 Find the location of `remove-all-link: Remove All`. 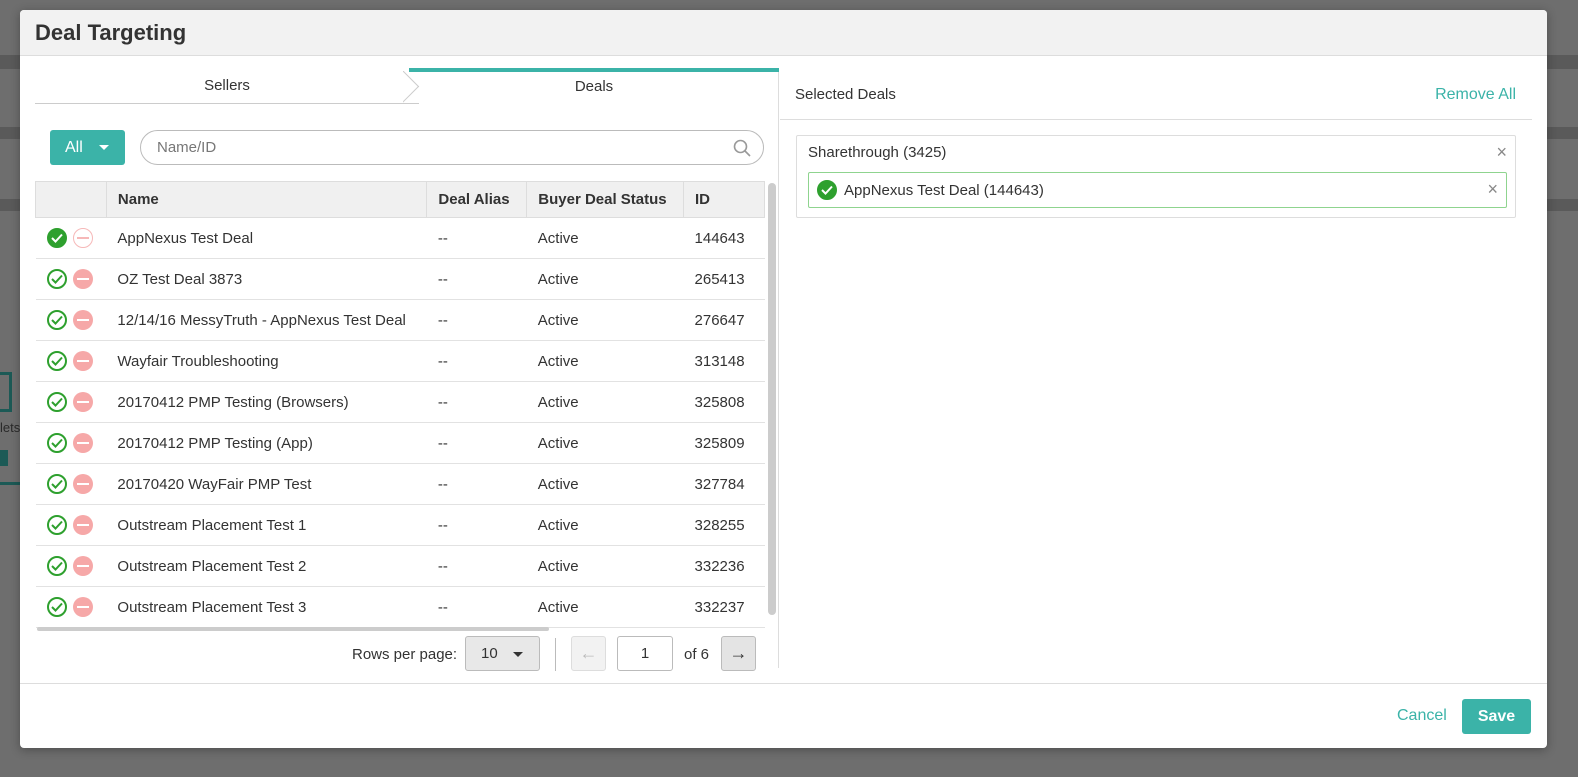

remove-all-link: Remove All is located at coordinates (1475, 95).